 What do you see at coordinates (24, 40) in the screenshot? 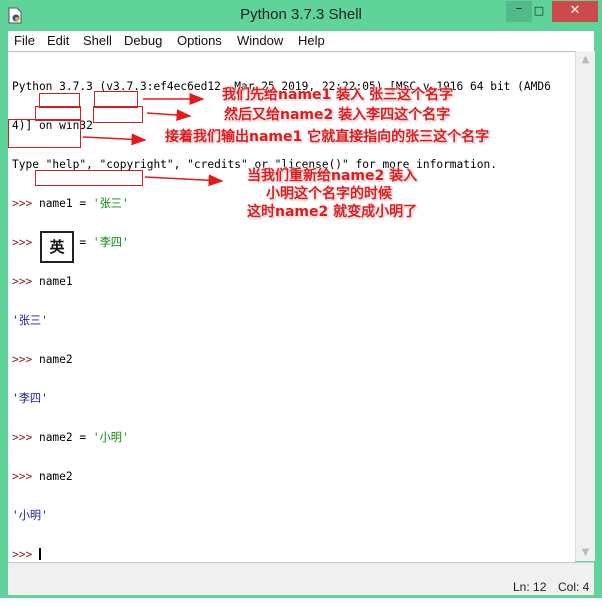
I see `menu-file: File` at bounding box center [24, 40].